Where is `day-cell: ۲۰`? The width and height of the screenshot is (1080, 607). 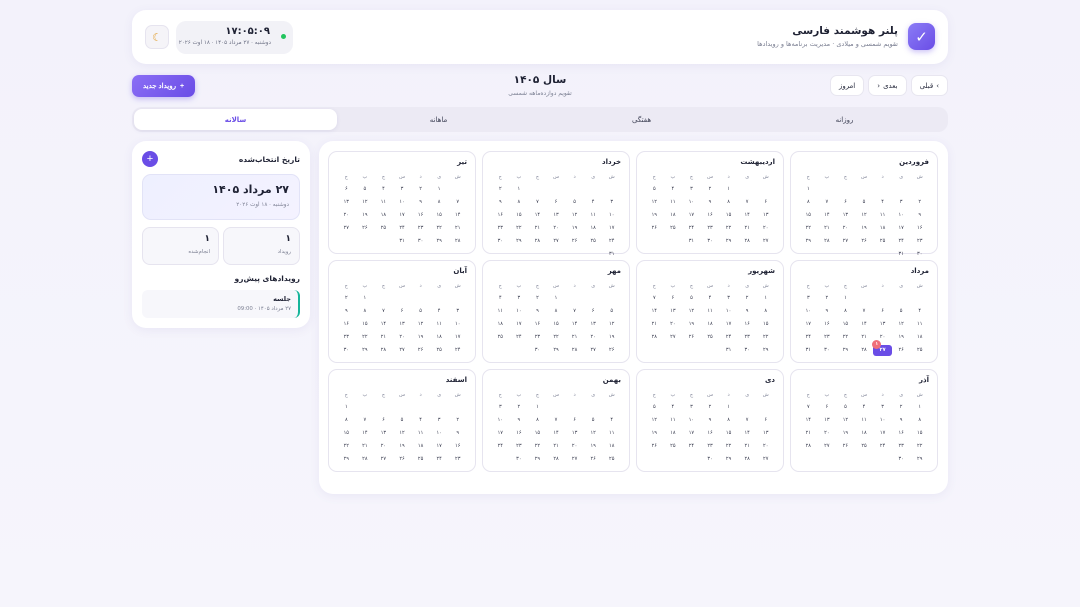
day-cell: ۲۰ is located at coordinates (346, 215).